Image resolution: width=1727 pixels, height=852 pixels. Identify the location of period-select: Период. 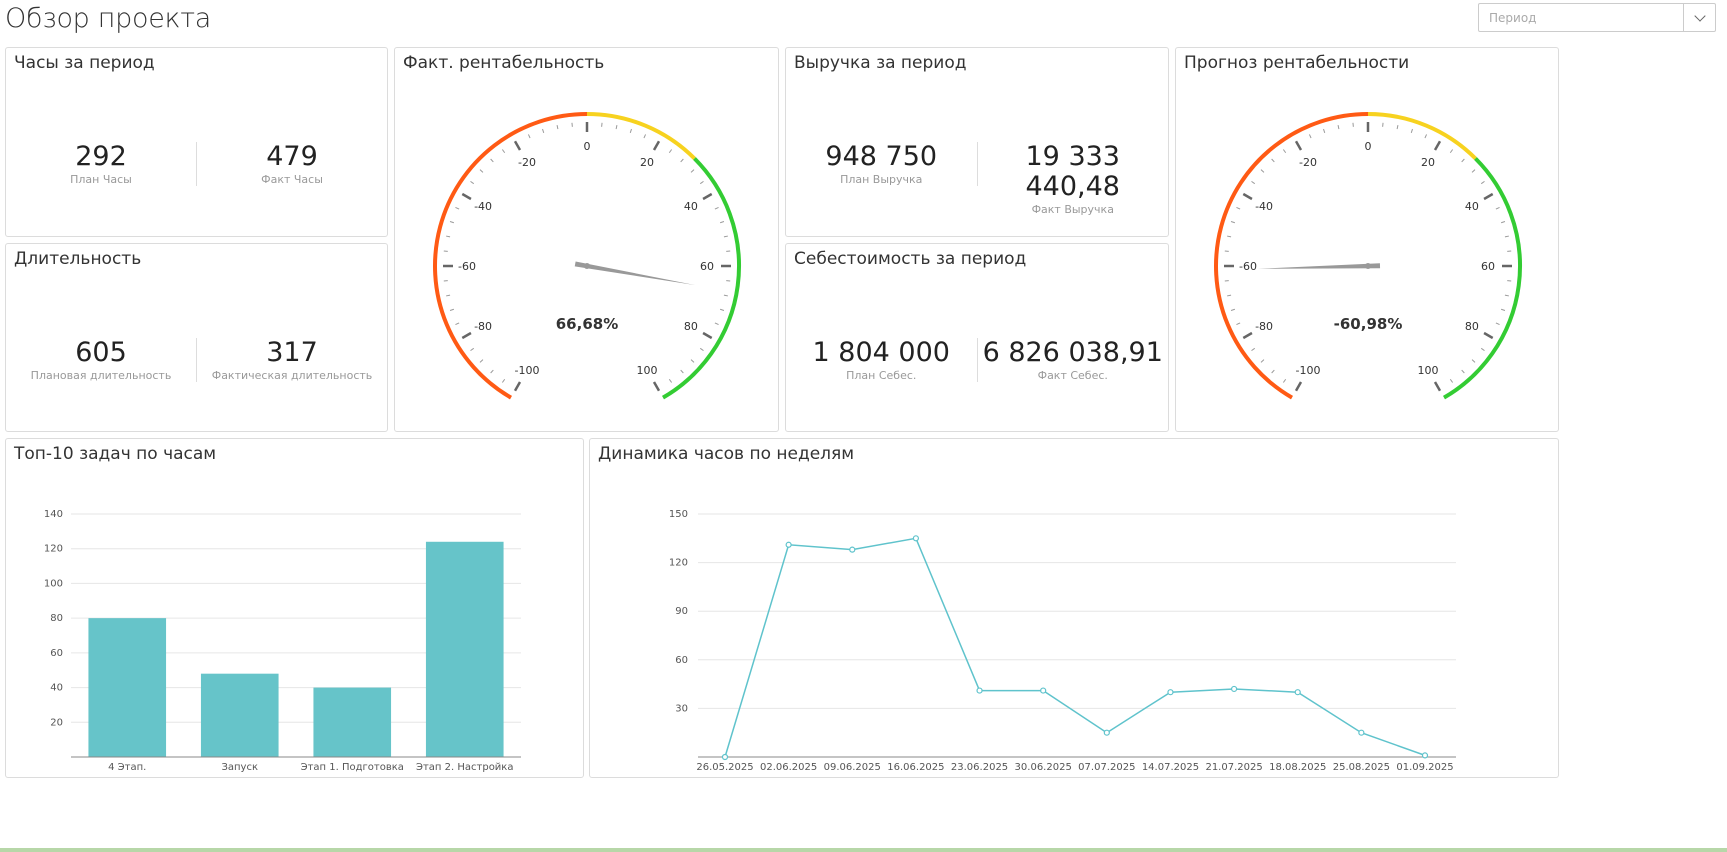
(1597, 17).